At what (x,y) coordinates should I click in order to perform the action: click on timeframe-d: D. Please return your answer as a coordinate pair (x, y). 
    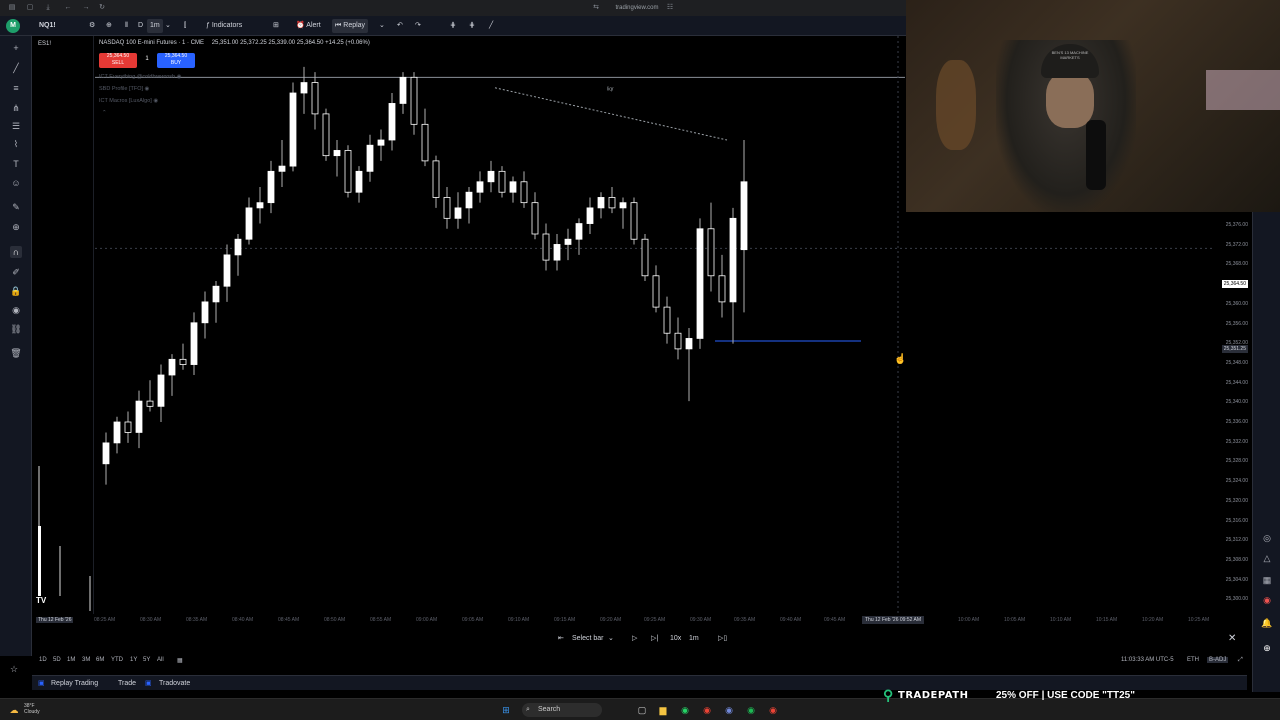
    Looking at the image, I should click on (140, 26).